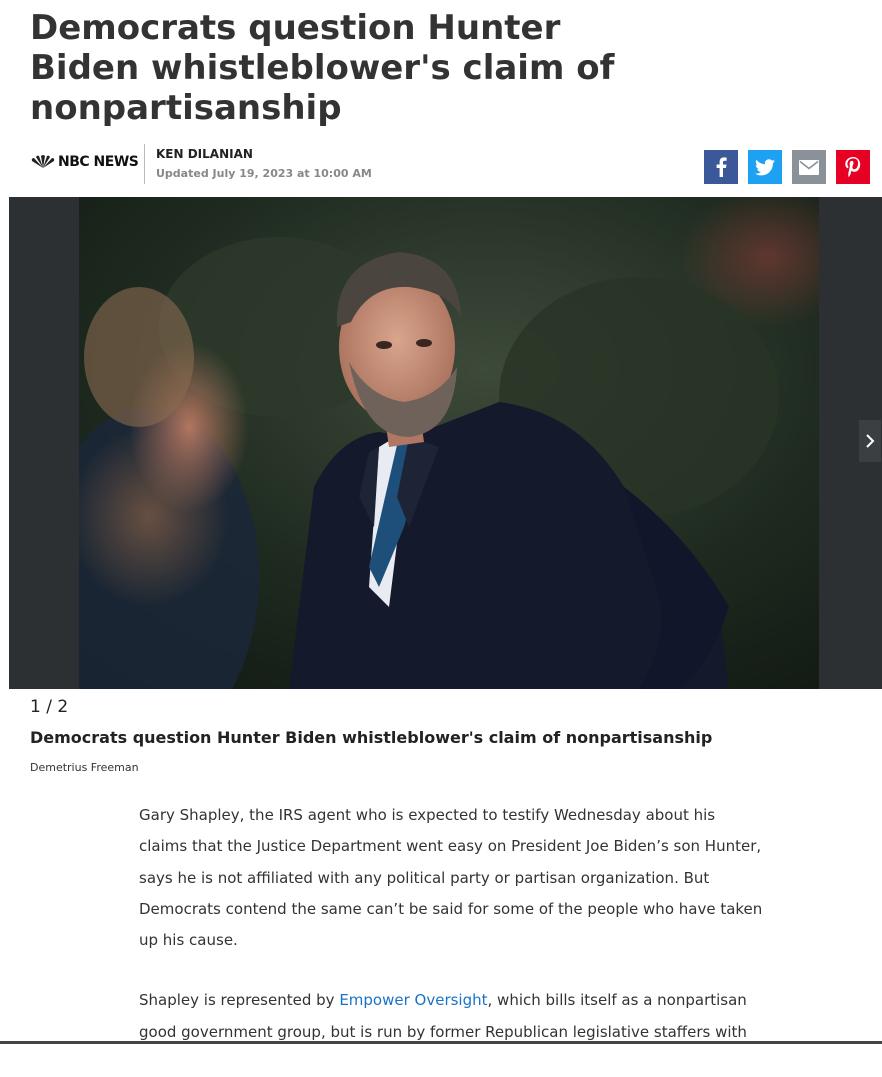  What do you see at coordinates (413, 1000) in the screenshot?
I see `empower-oversight-link: Empower Oversight` at bounding box center [413, 1000].